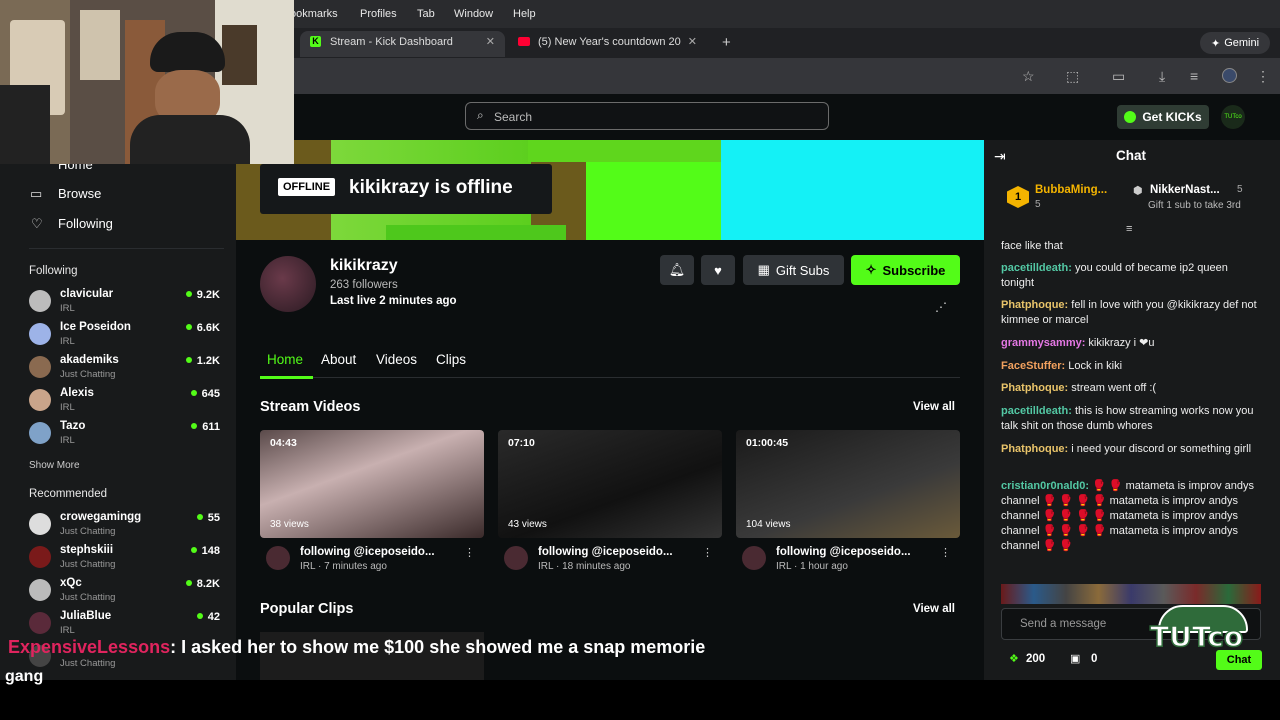 The width and height of the screenshot is (1280, 720). I want to click on menu-window: Window, so click(473, 14).